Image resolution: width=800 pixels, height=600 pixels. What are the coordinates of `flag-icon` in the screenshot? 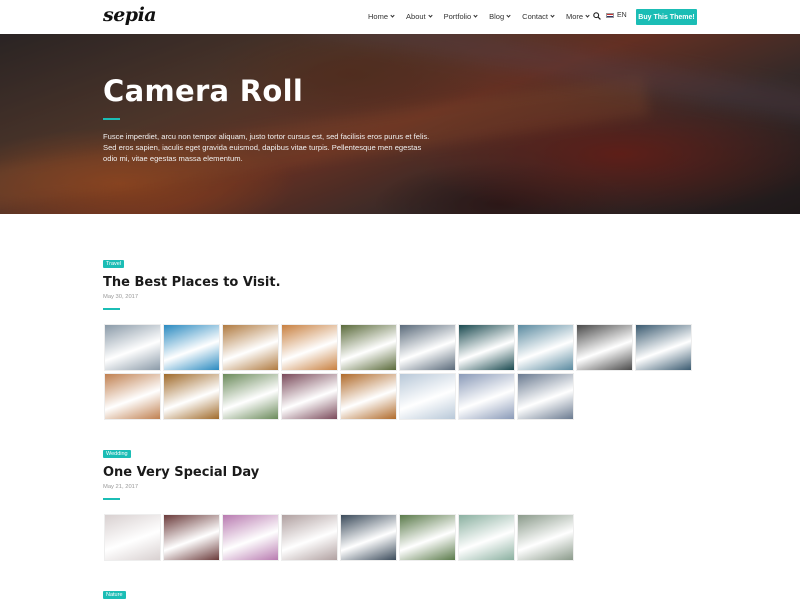 It's located at (610, 15).